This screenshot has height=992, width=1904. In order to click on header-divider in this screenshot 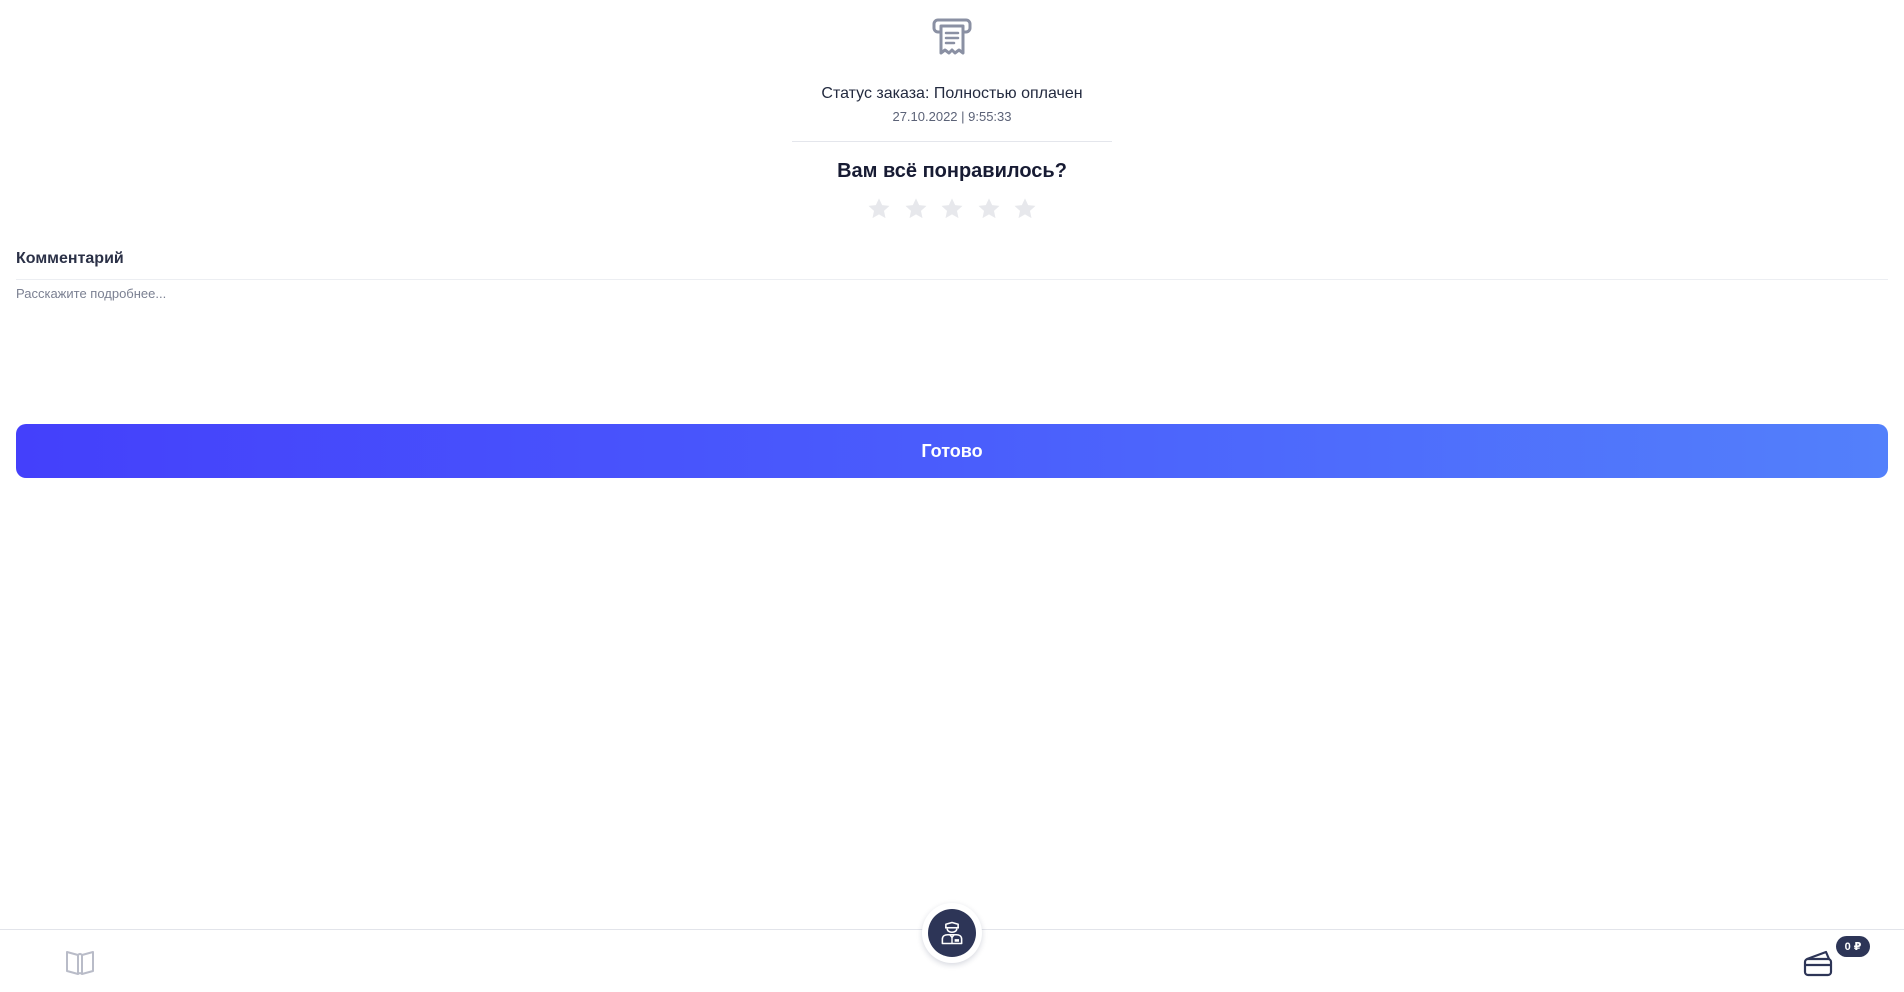, I will do `click(952, 141)`.